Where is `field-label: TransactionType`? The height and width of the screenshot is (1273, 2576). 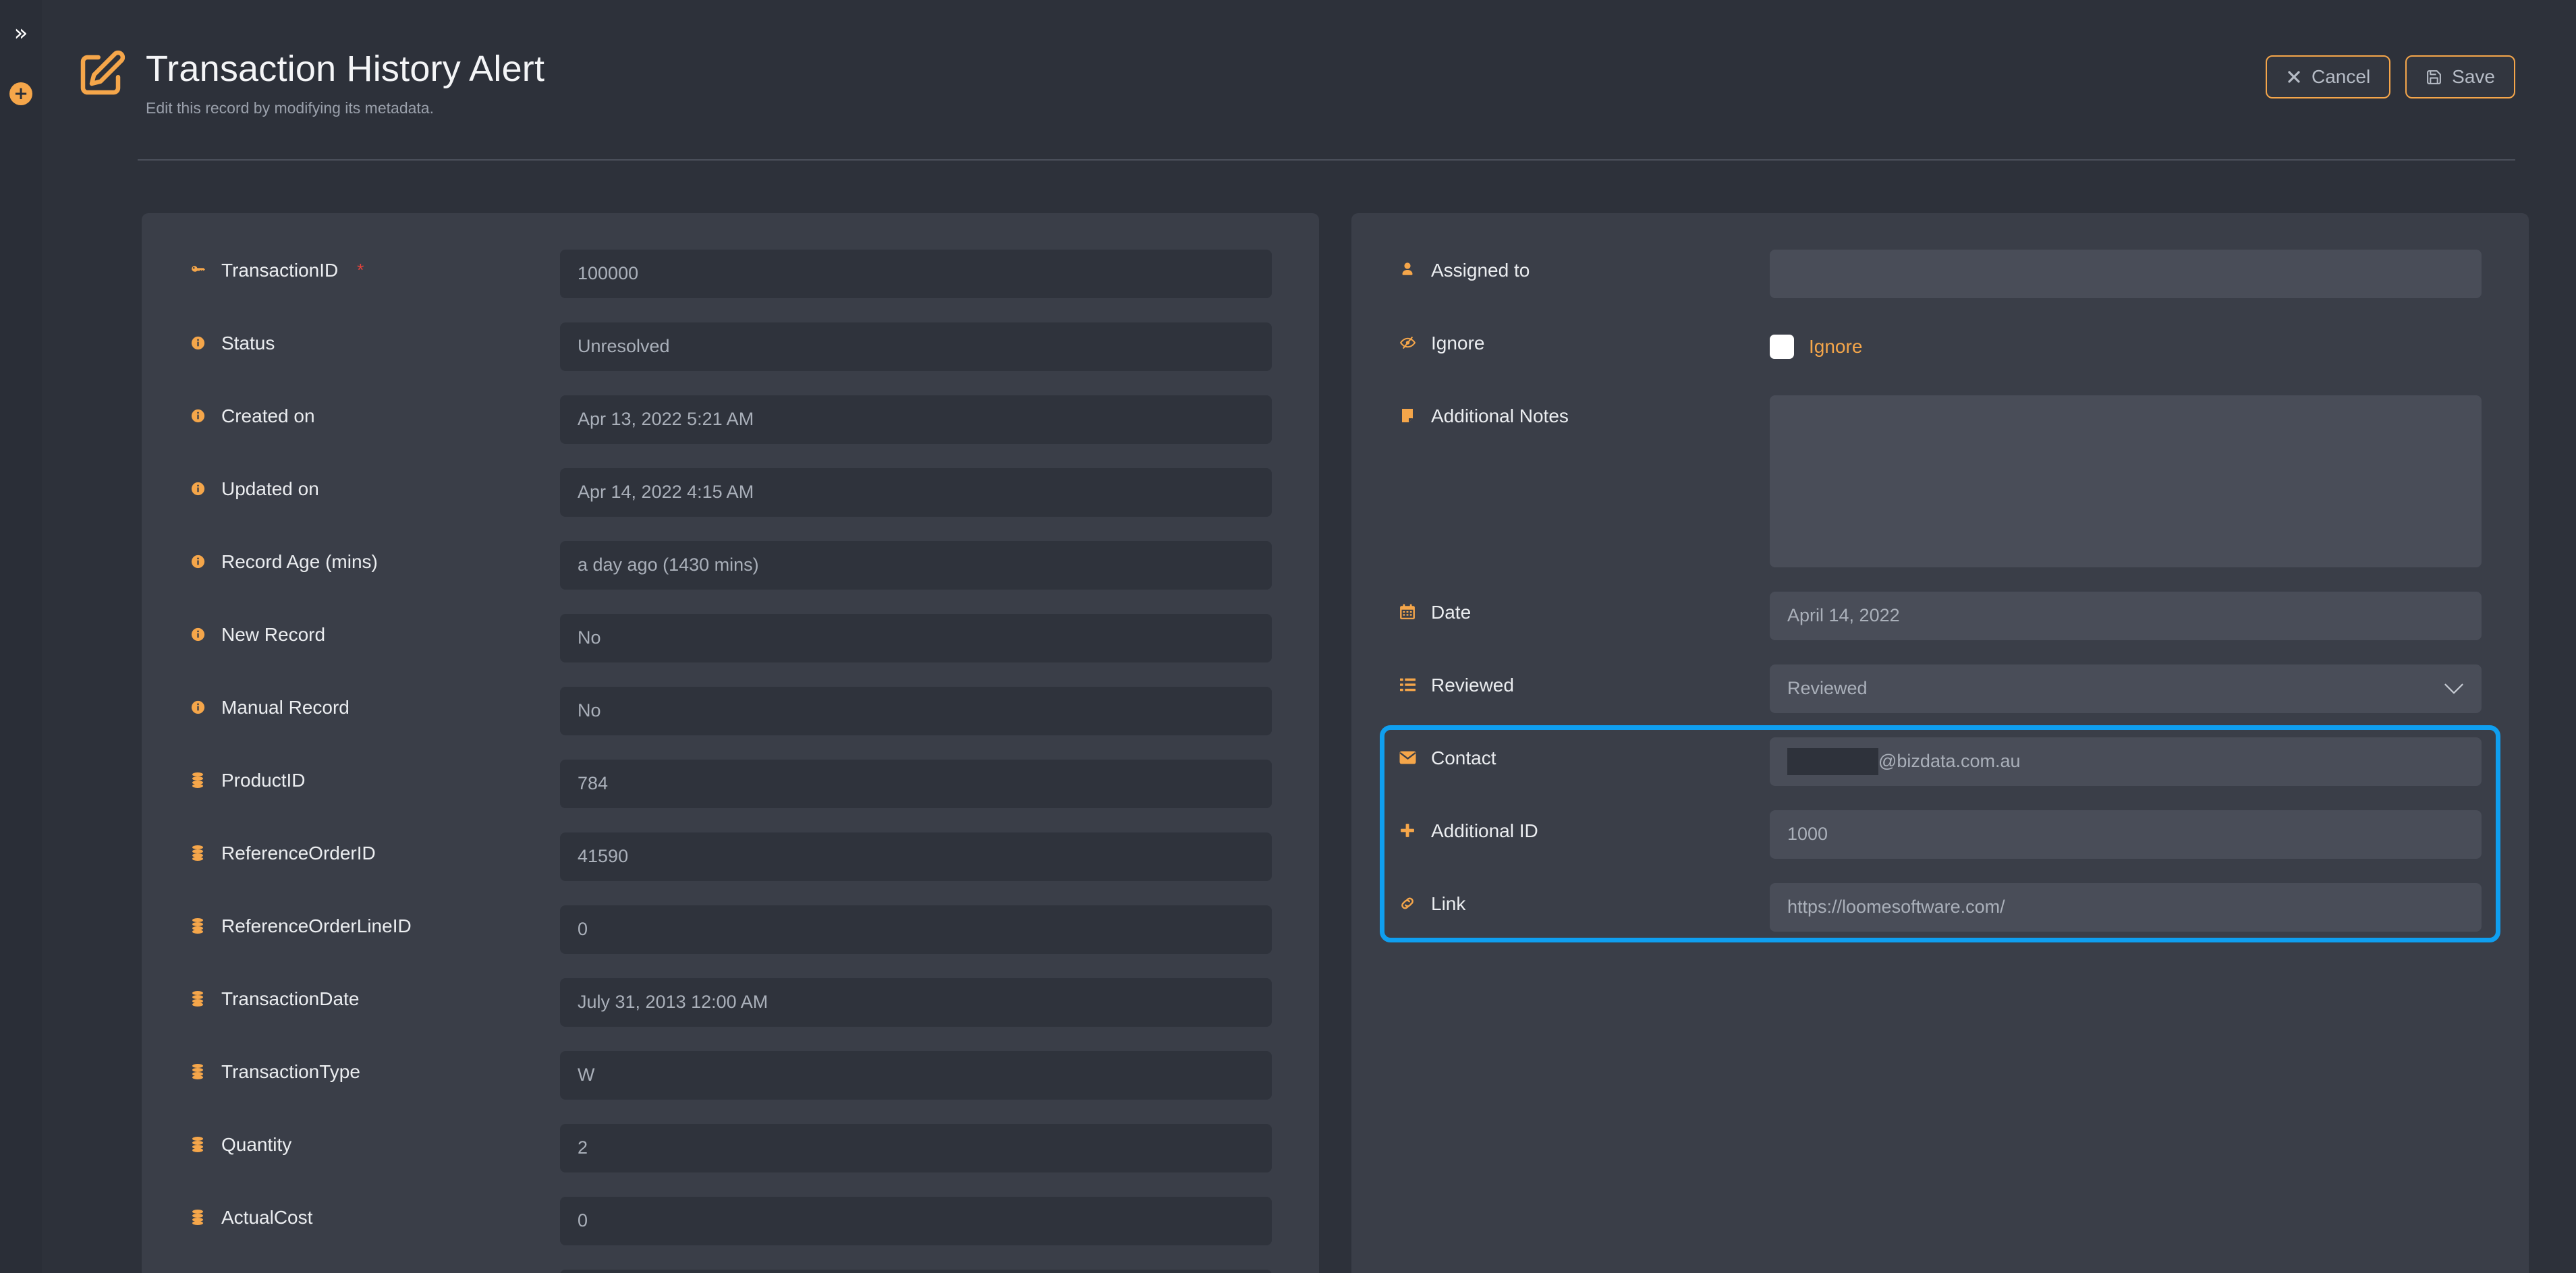
field-label: TransactionType is located at coordinates (374, 1067).